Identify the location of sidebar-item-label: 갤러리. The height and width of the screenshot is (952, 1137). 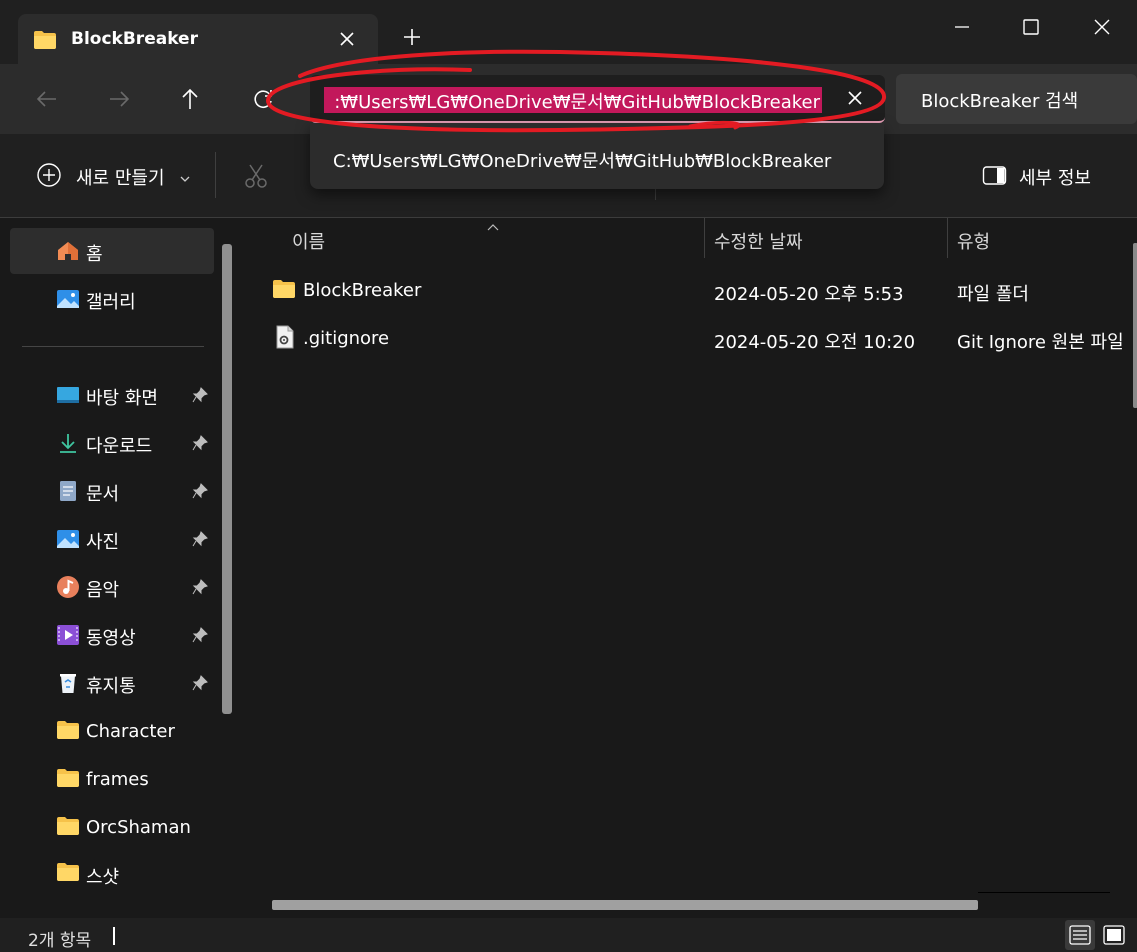
(111, 302).